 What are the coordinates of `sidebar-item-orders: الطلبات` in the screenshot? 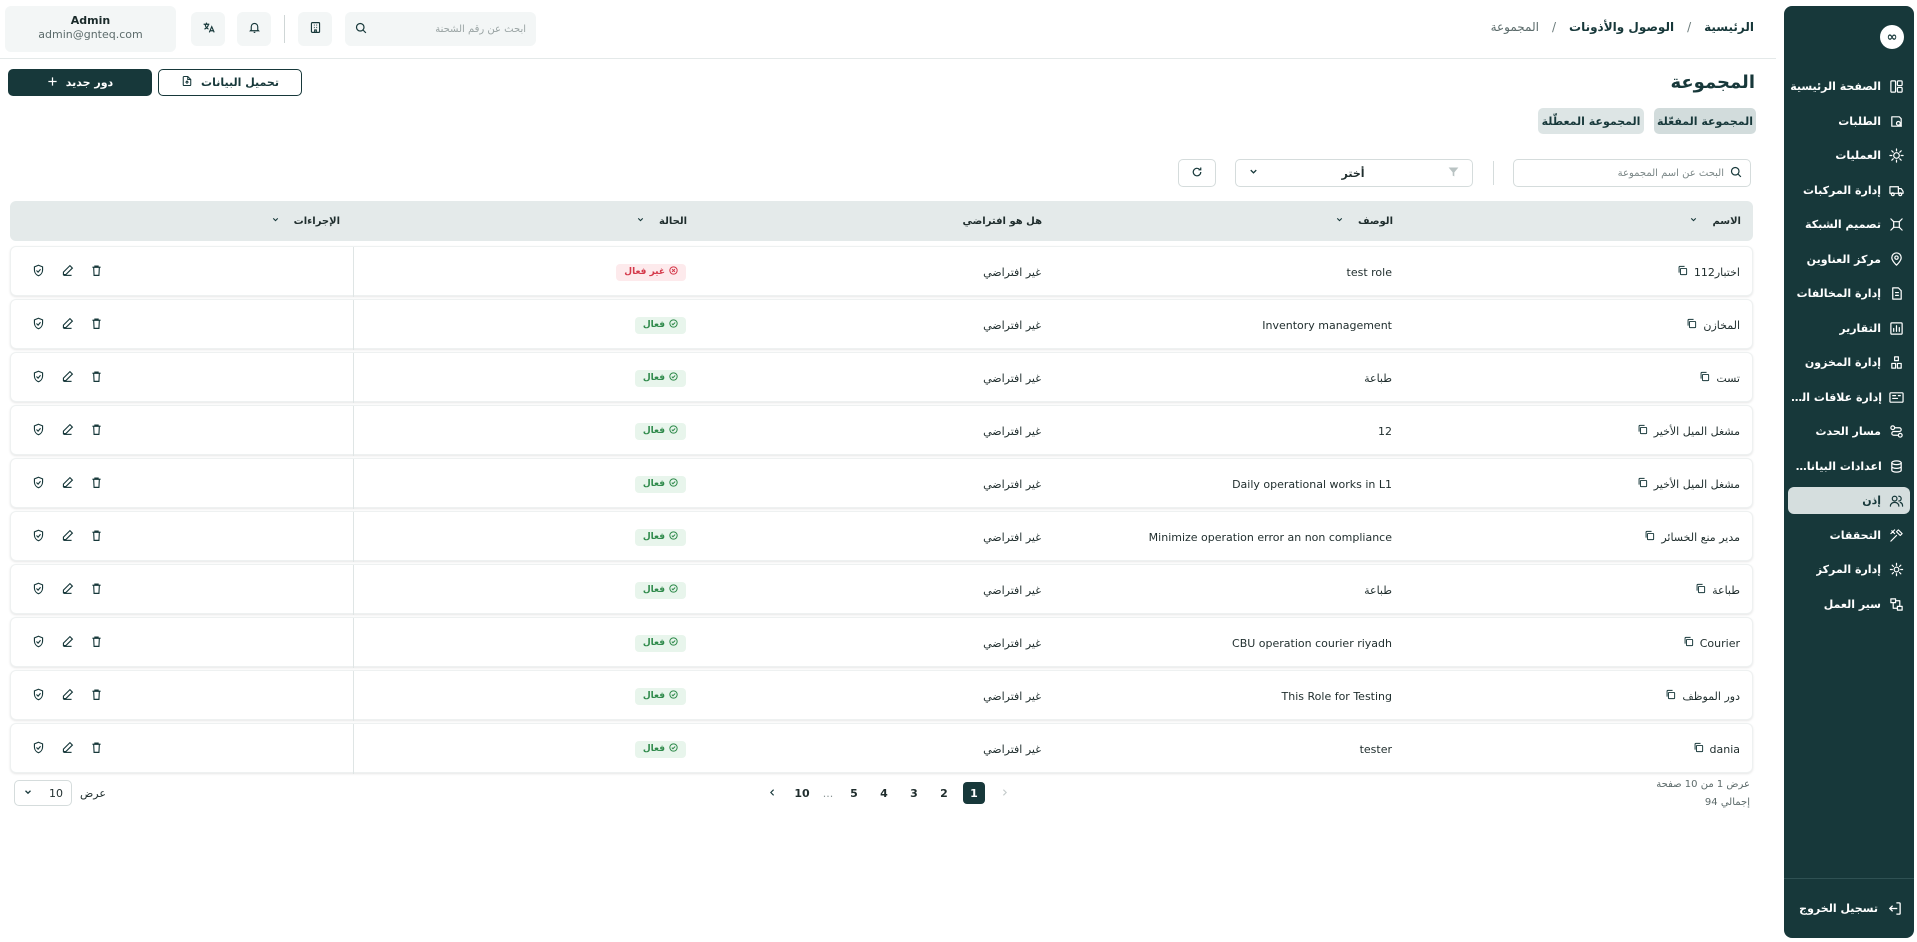 It's located at (1849, 121).